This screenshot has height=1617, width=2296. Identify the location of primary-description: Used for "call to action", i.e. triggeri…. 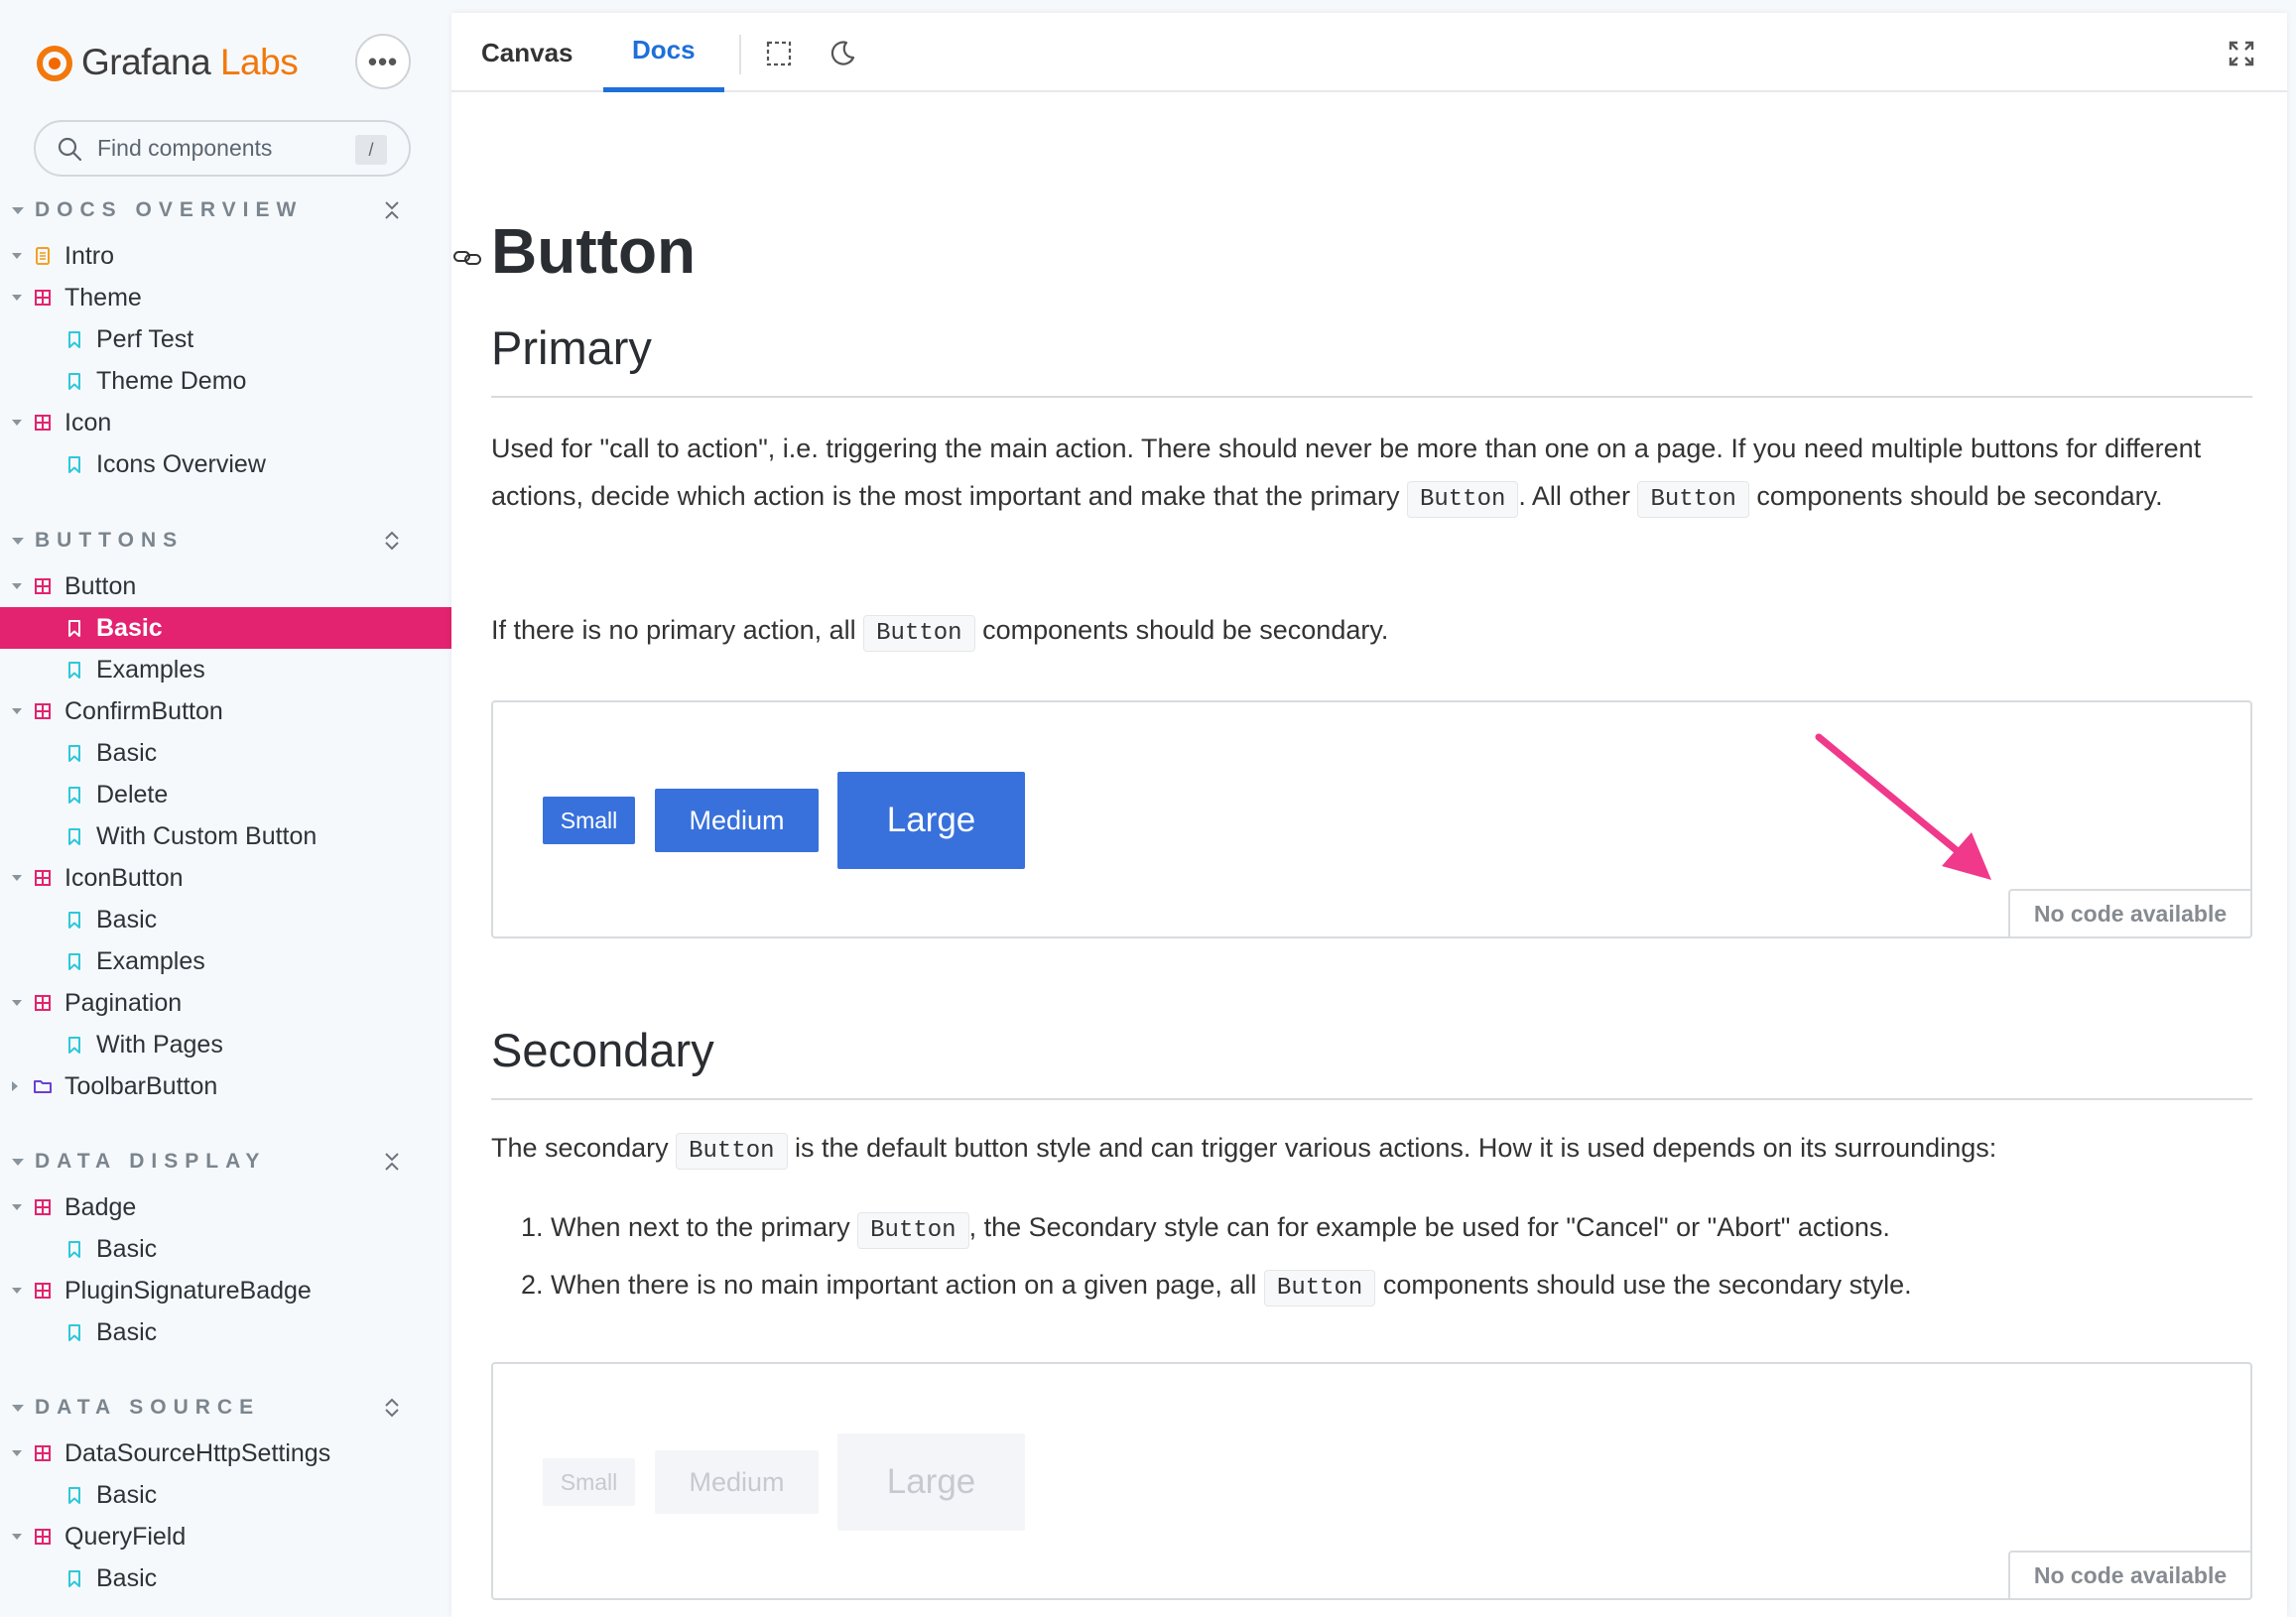
(1371, 474).